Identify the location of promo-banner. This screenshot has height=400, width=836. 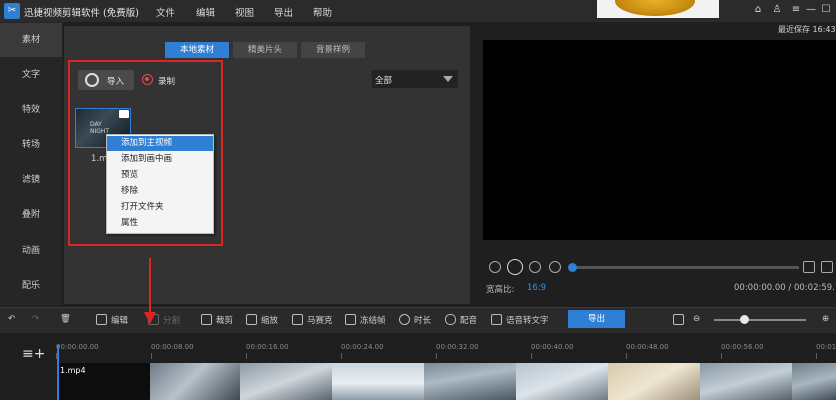
(658, 9).